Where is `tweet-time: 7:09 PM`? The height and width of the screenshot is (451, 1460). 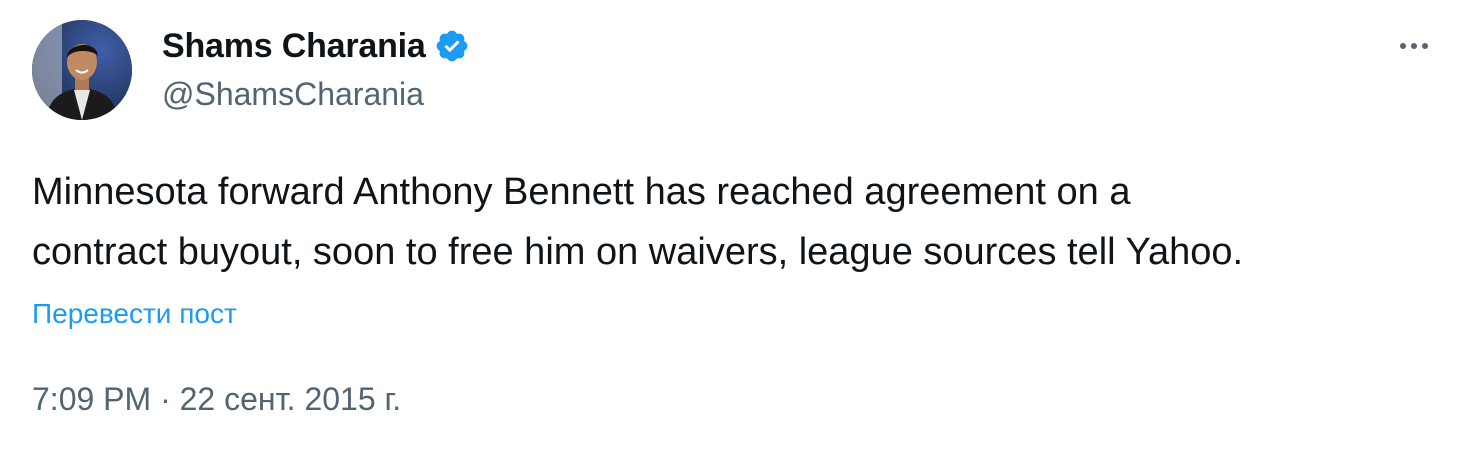 tweet-time: 7:09 PM is located at coordinates (91, 399).